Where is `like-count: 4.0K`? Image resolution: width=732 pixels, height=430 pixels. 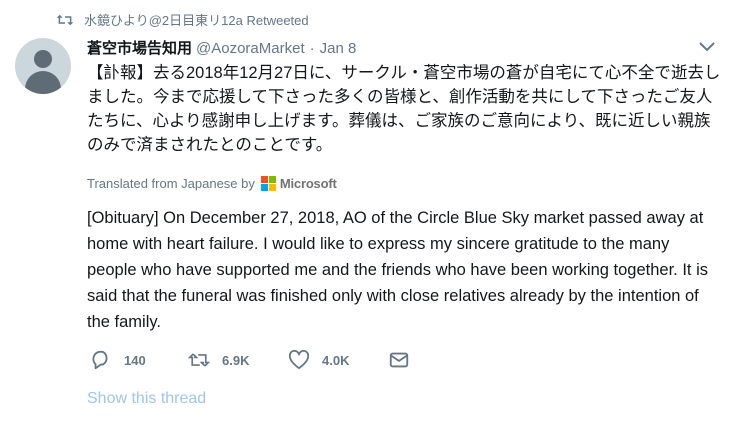 like-count: 4.0K is located at coordinates (336, 360).